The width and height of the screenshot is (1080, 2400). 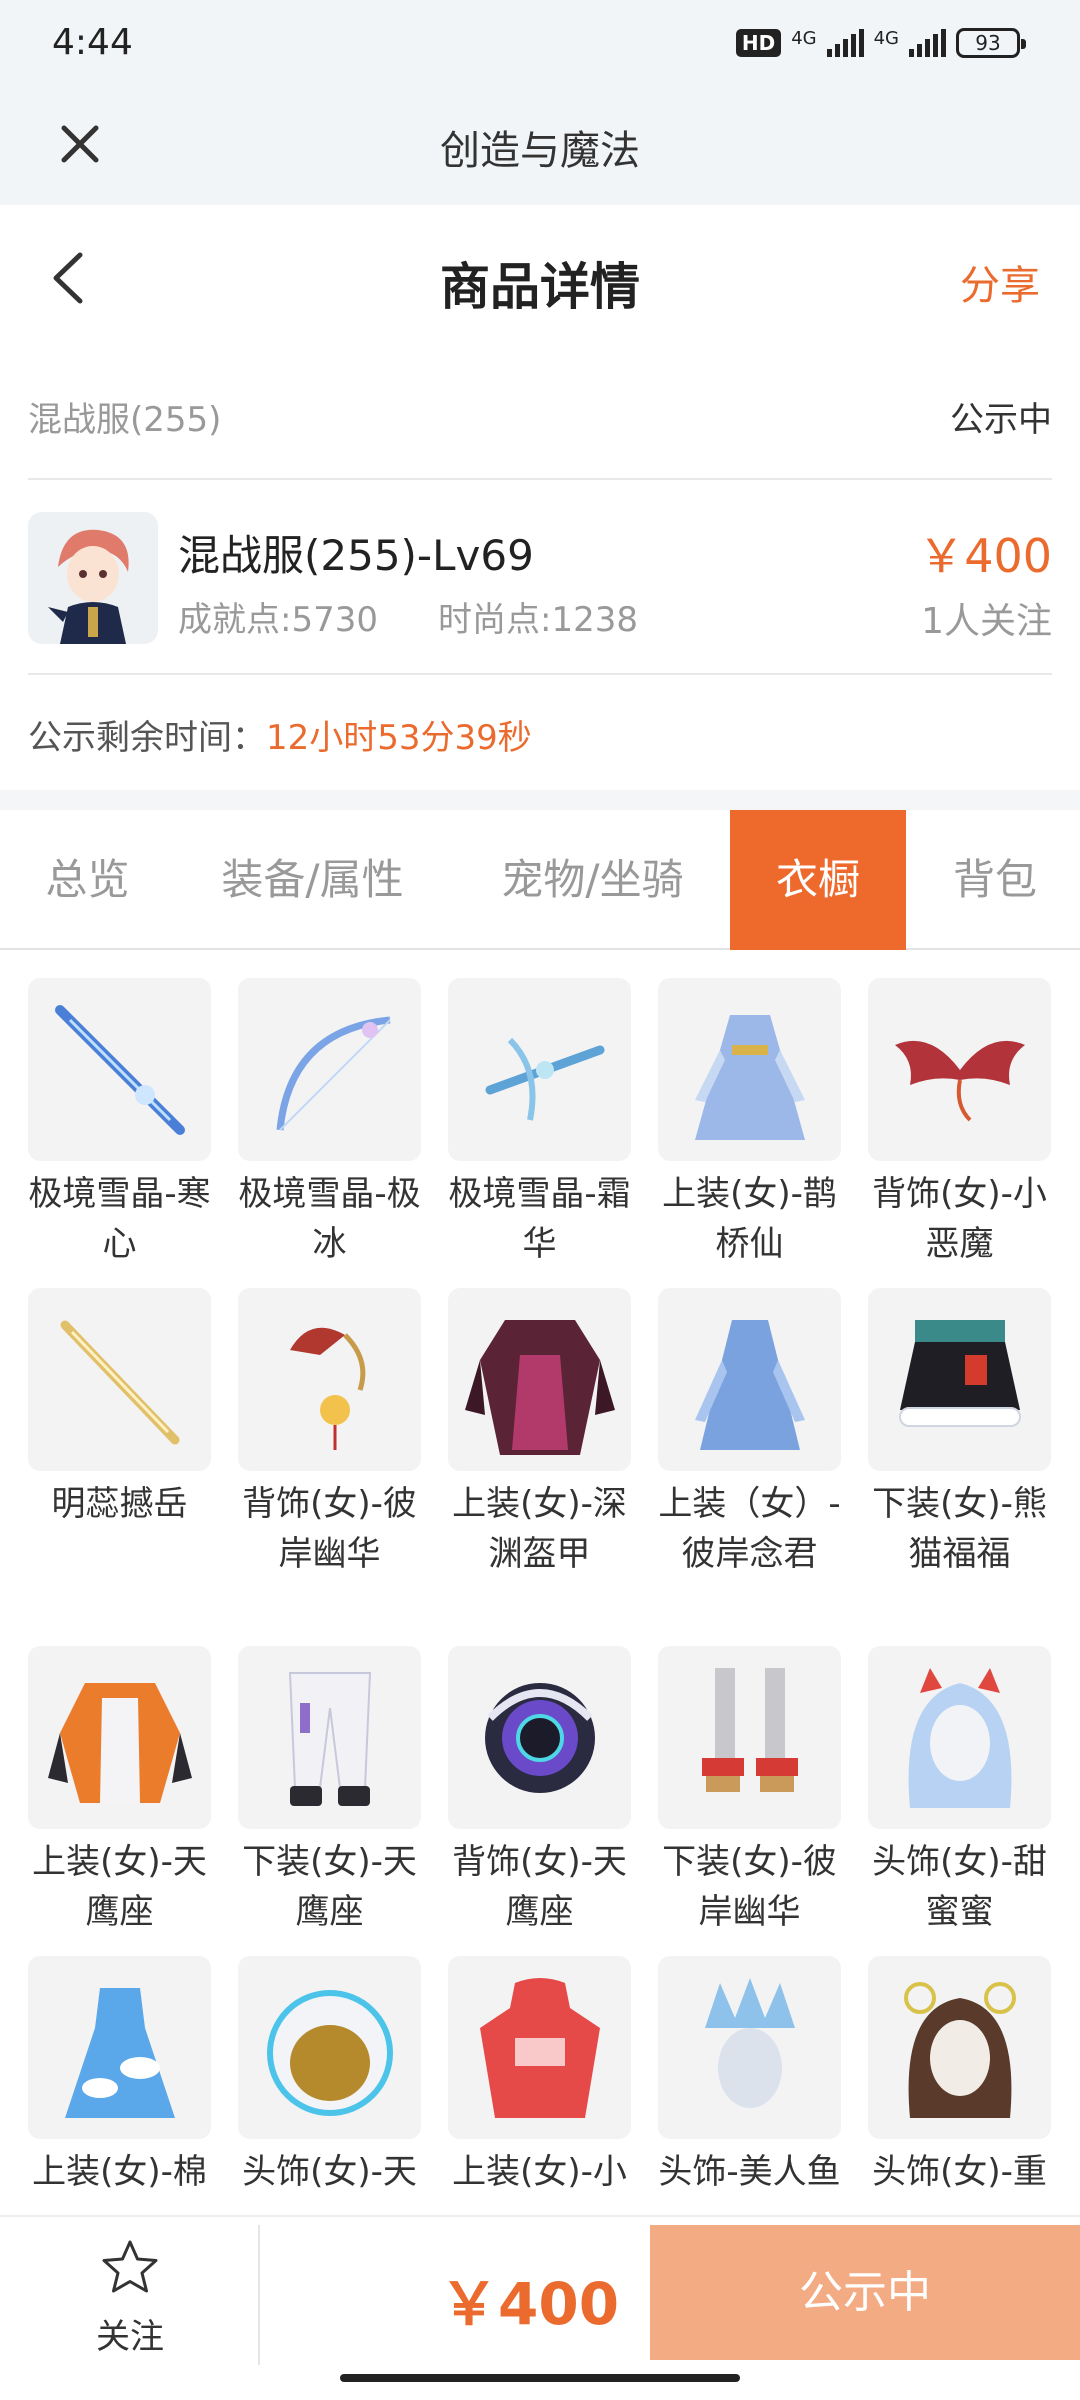 I want to click on item-name: 头饰(女)-天鹰座, so click(x=329, y=2172).